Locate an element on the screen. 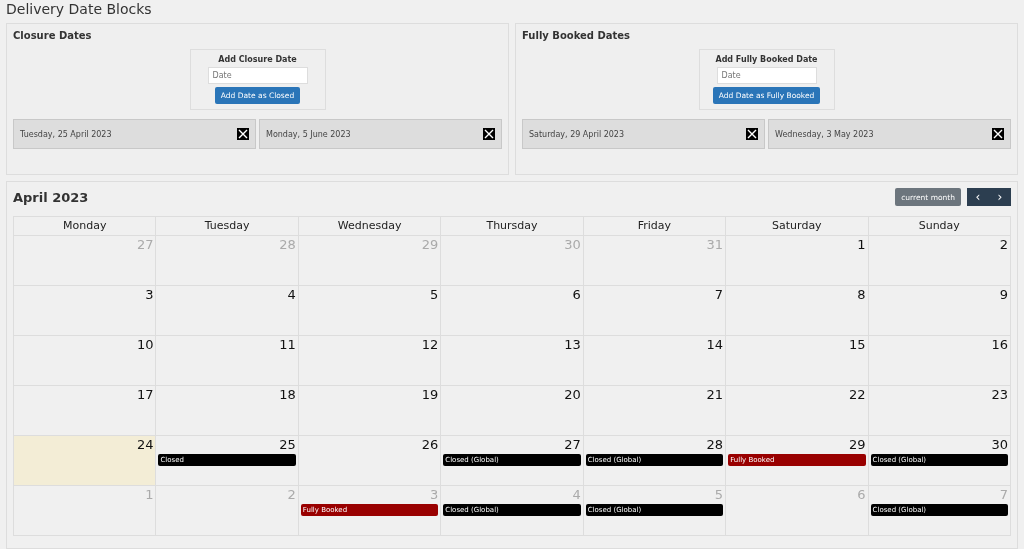  day-cell: 11 is located at coordinates (227, 361).